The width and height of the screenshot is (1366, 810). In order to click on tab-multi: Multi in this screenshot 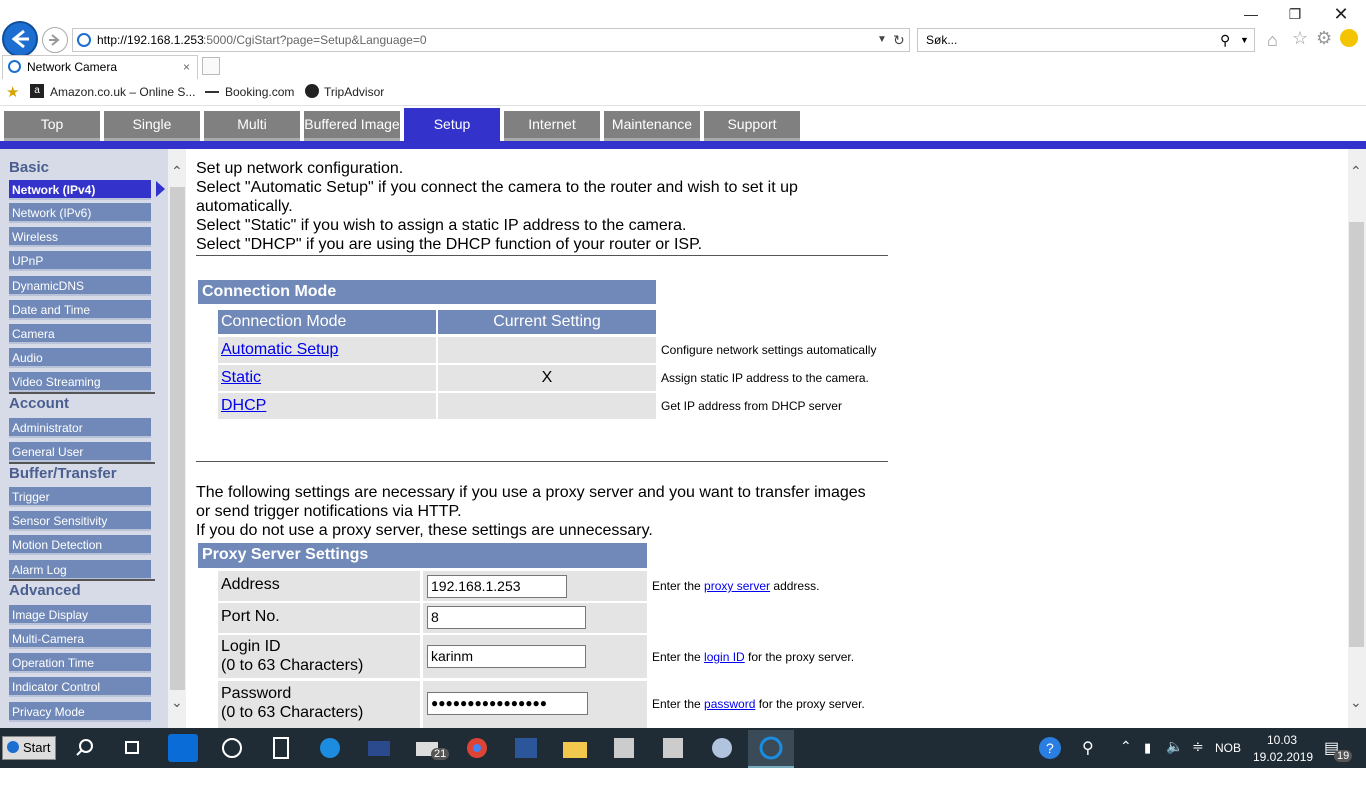, I will do `click(252, 126)`.